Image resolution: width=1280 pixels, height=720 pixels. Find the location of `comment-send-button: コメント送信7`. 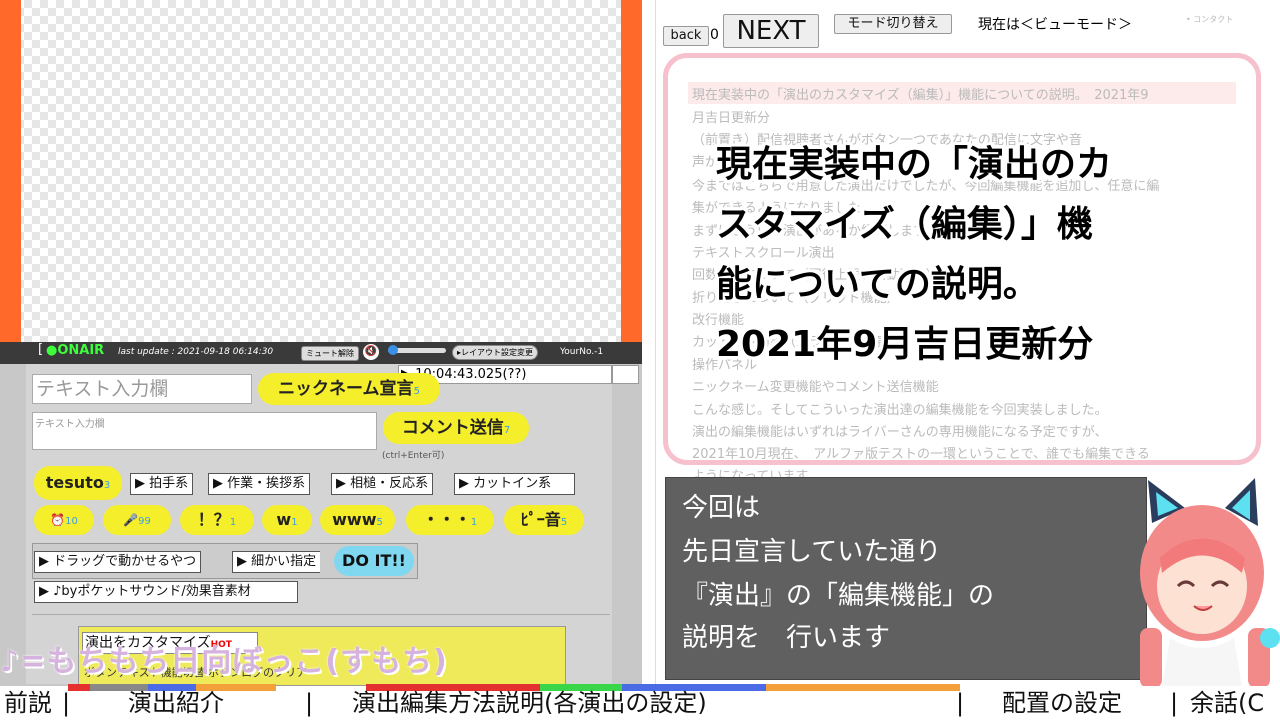

comment-send-button: コメント送信7 is located at coordinates (456, 428).